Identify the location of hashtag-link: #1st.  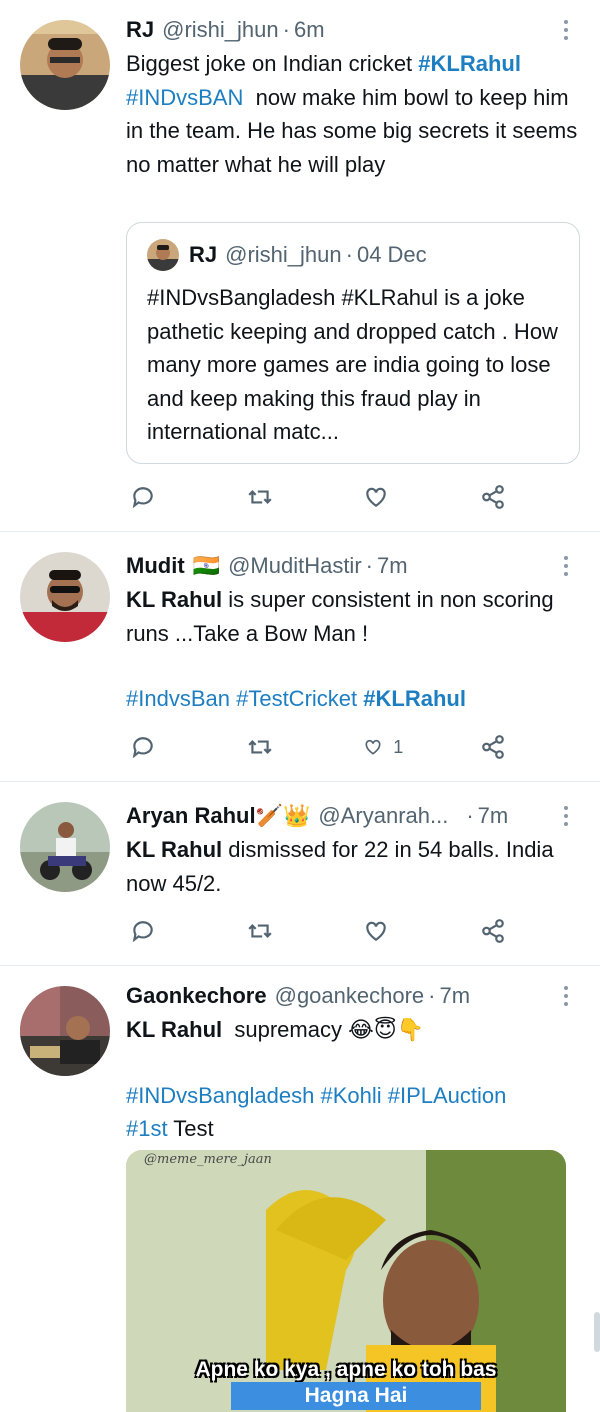
(147, 1128).